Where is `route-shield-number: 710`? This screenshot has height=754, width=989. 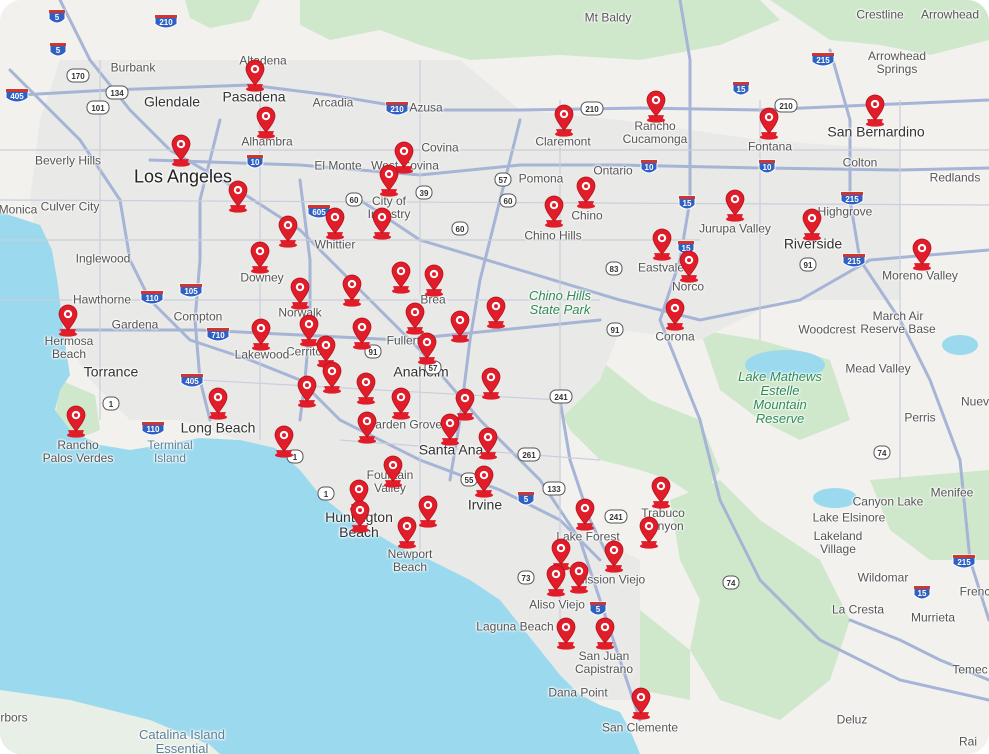 route-shield-number: 710 is located at coordinates (218, 335).